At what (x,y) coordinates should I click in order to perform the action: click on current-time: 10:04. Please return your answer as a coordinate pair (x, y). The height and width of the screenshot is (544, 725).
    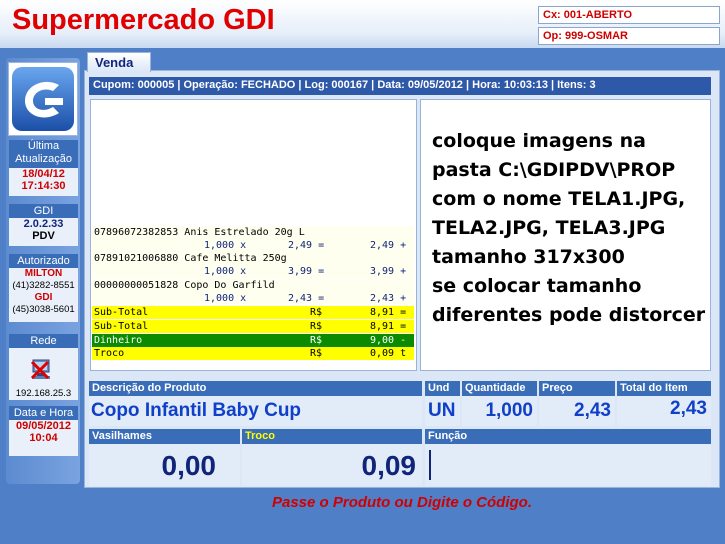
    Looking at the image, I should click on (43, 438).